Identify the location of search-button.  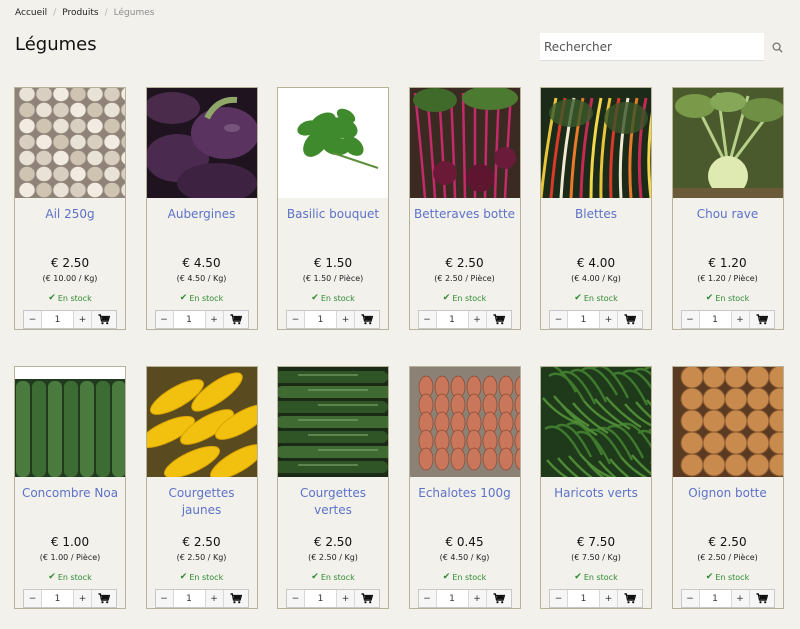
(777, 47).